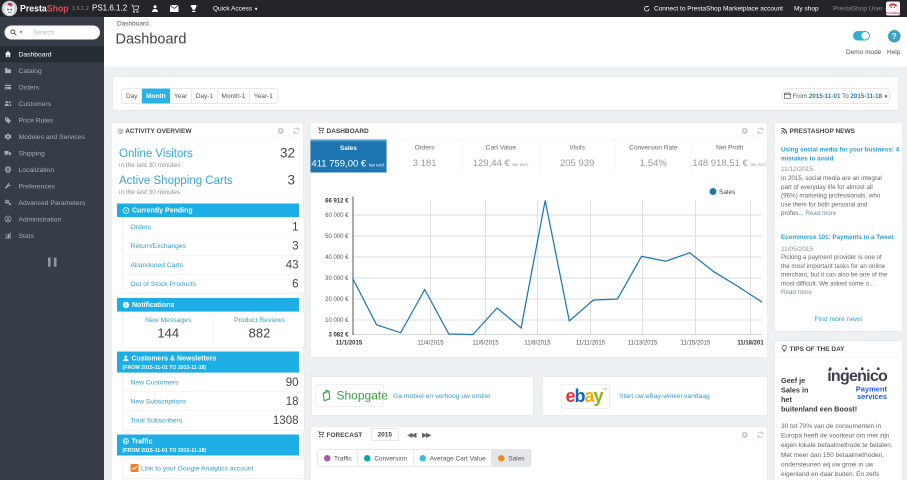 This screenshot has width=907, height=480. What do you see at coordinates (337, 258) in the screenshot?
I see `svg-text: 40 000 €` at bounding box center [337, 258].